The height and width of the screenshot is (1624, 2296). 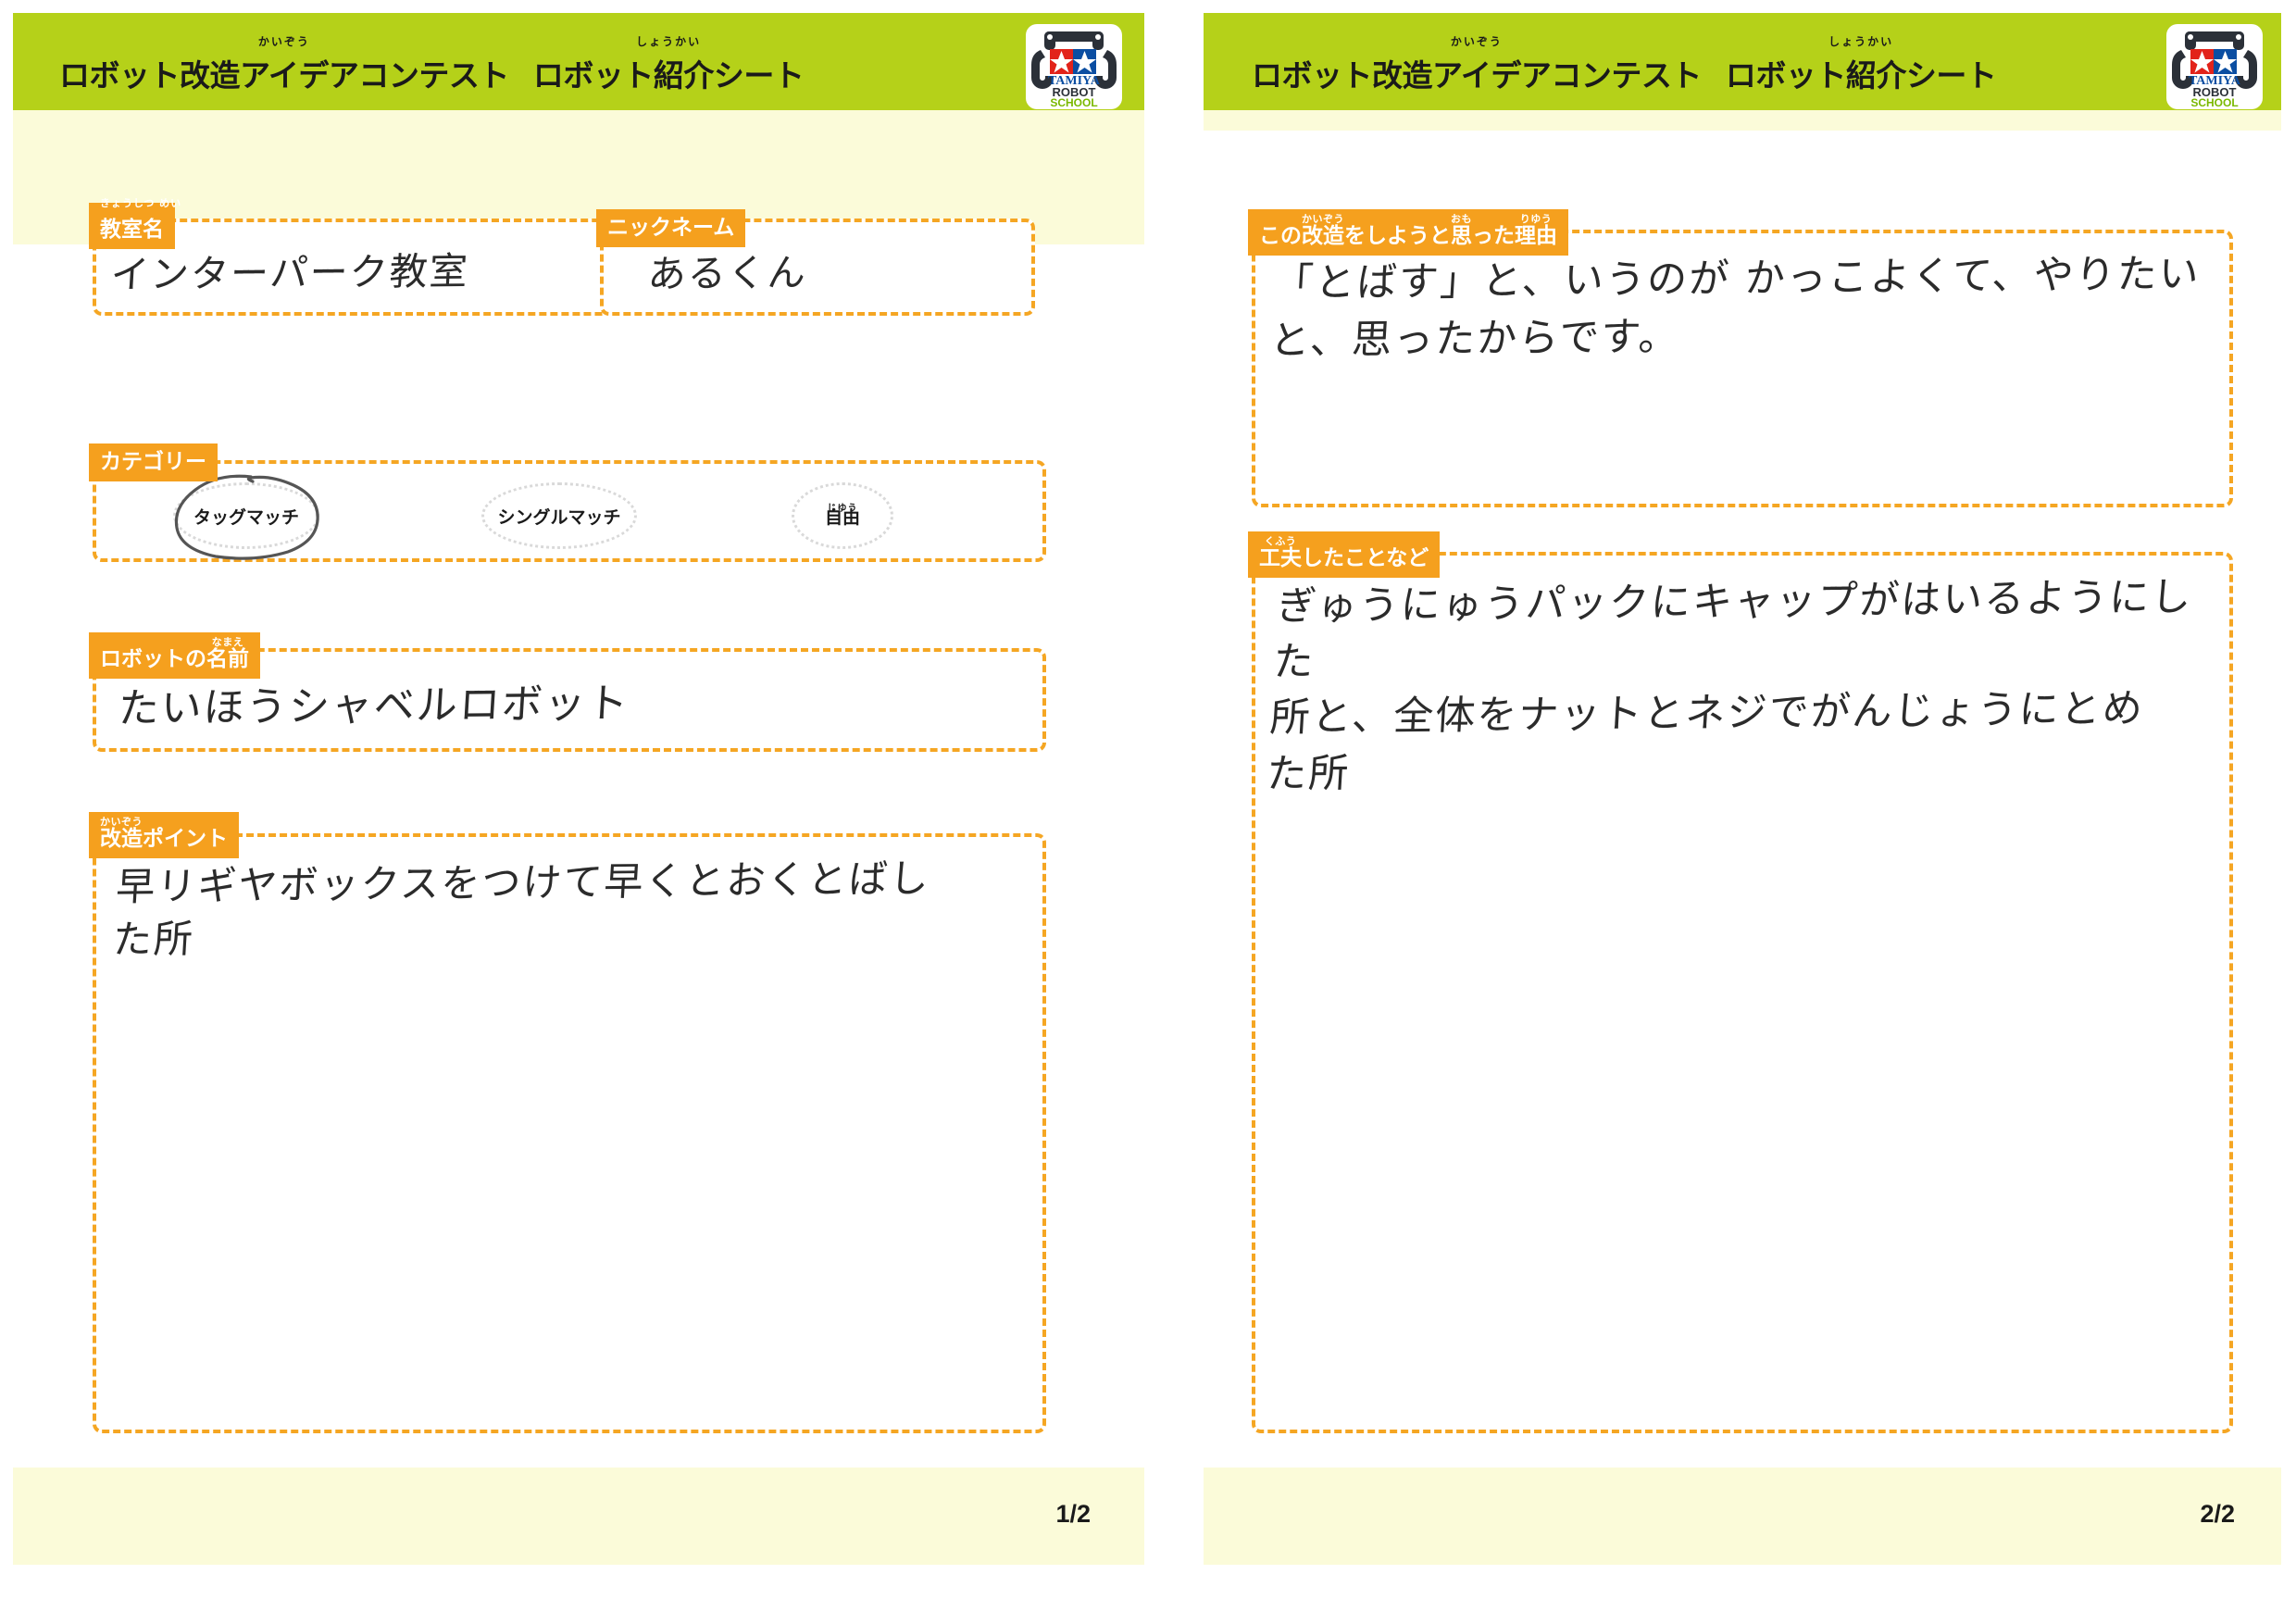 I want to click on category-option-single-match: シングルマッチ, so click(x=559, y=515).